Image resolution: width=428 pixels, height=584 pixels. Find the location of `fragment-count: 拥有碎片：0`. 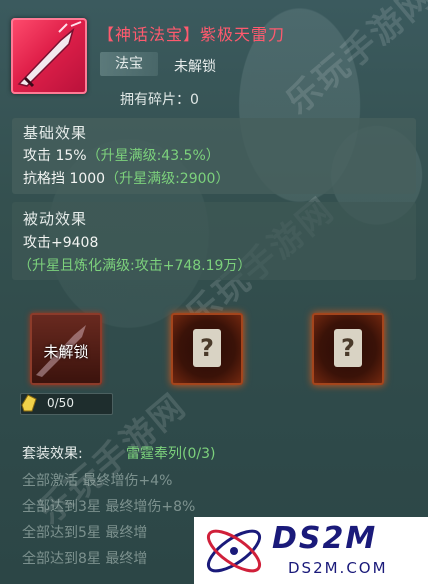

fragment-count: 拥有碎片：0 is located at coordinates (159, 100).